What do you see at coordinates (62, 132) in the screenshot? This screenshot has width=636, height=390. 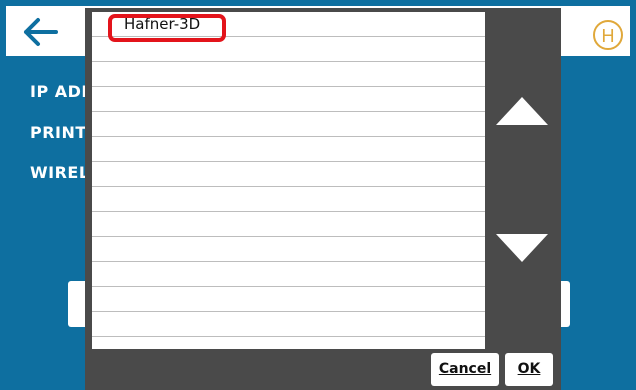 I see `printer-name-label: PRINTI` at bounding box center [62, 132].